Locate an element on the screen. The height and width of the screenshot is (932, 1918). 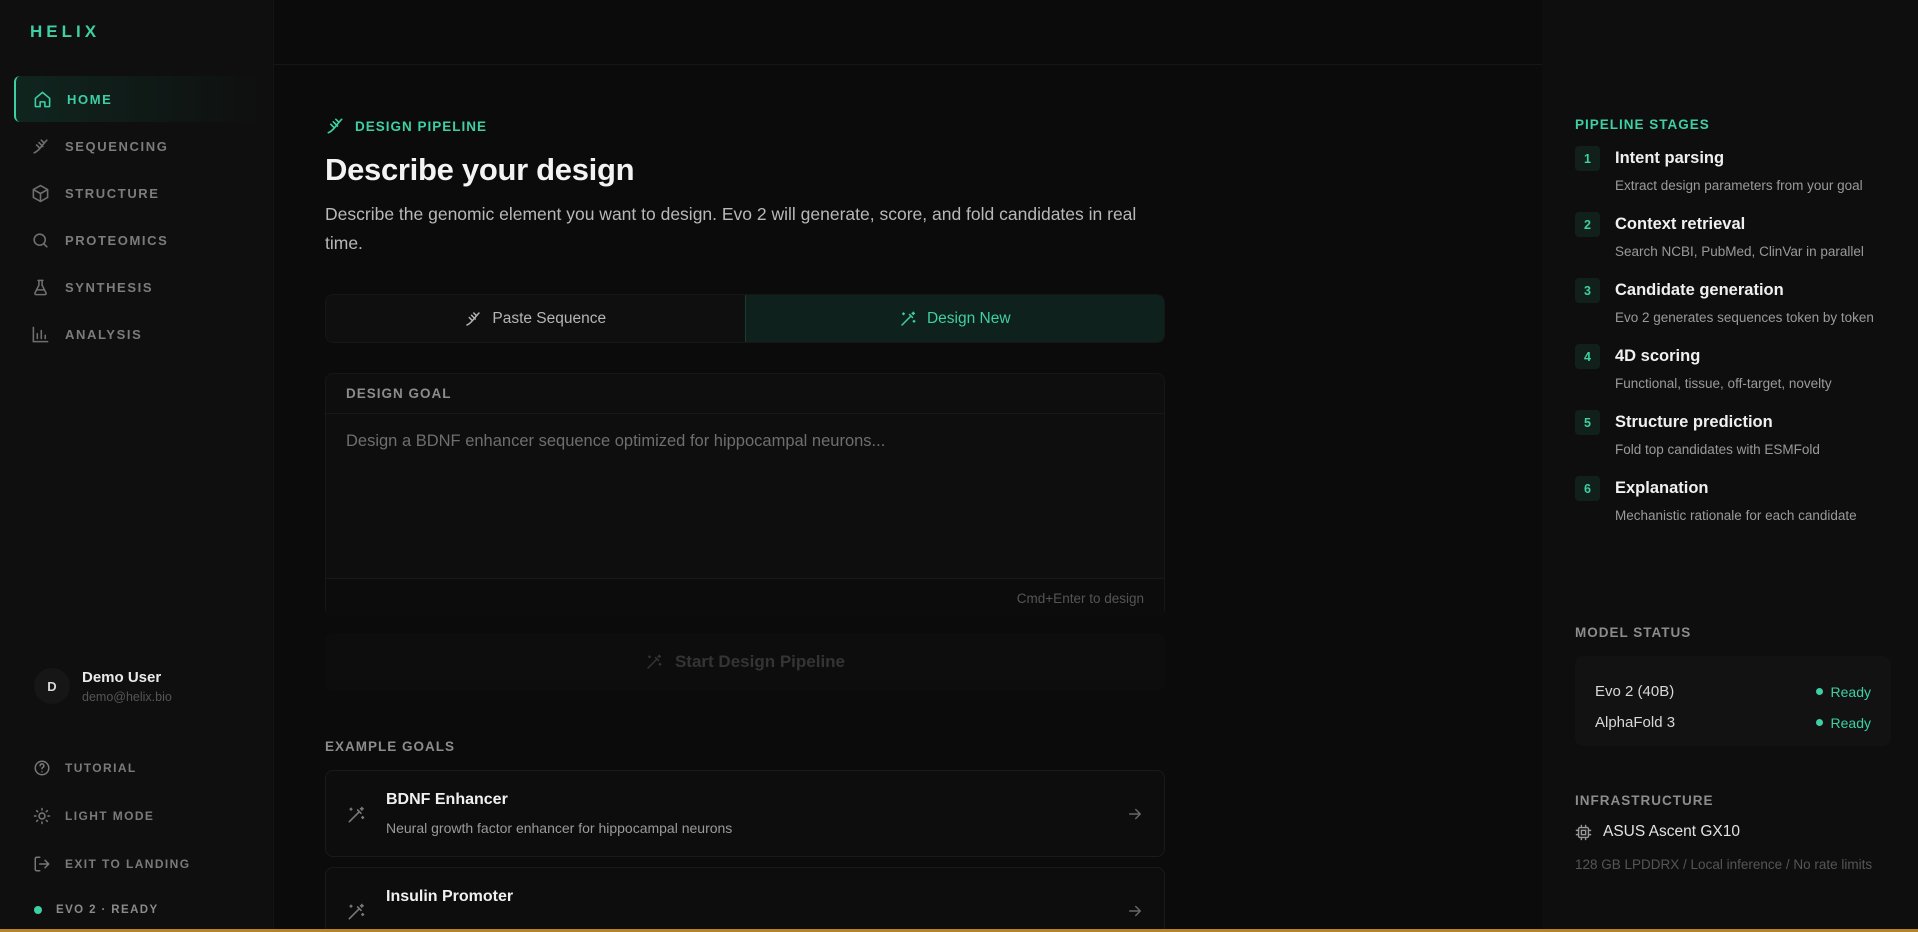
sidebar-item-label: STRUCTURE is located at coordinates (112, 193).